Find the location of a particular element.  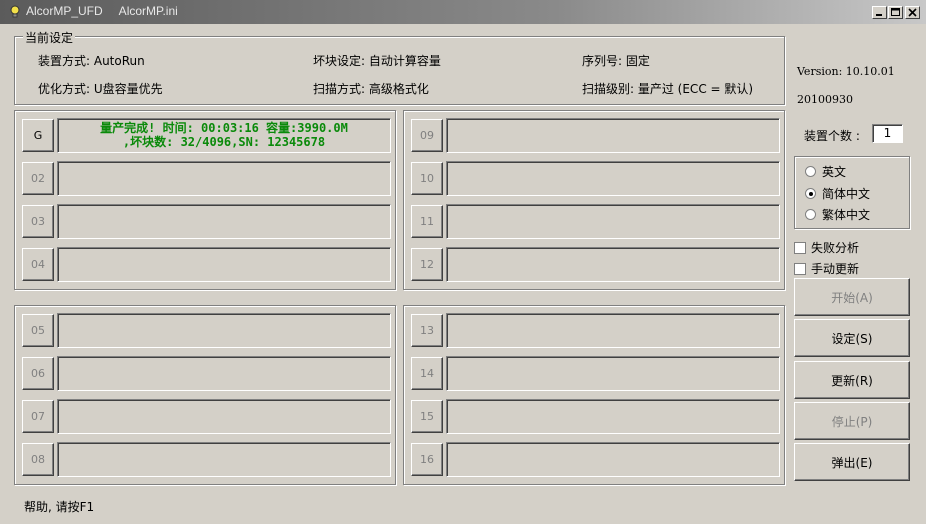

radio-traditional-chinese: 繁体中文 is located at coordinates (837, 214).